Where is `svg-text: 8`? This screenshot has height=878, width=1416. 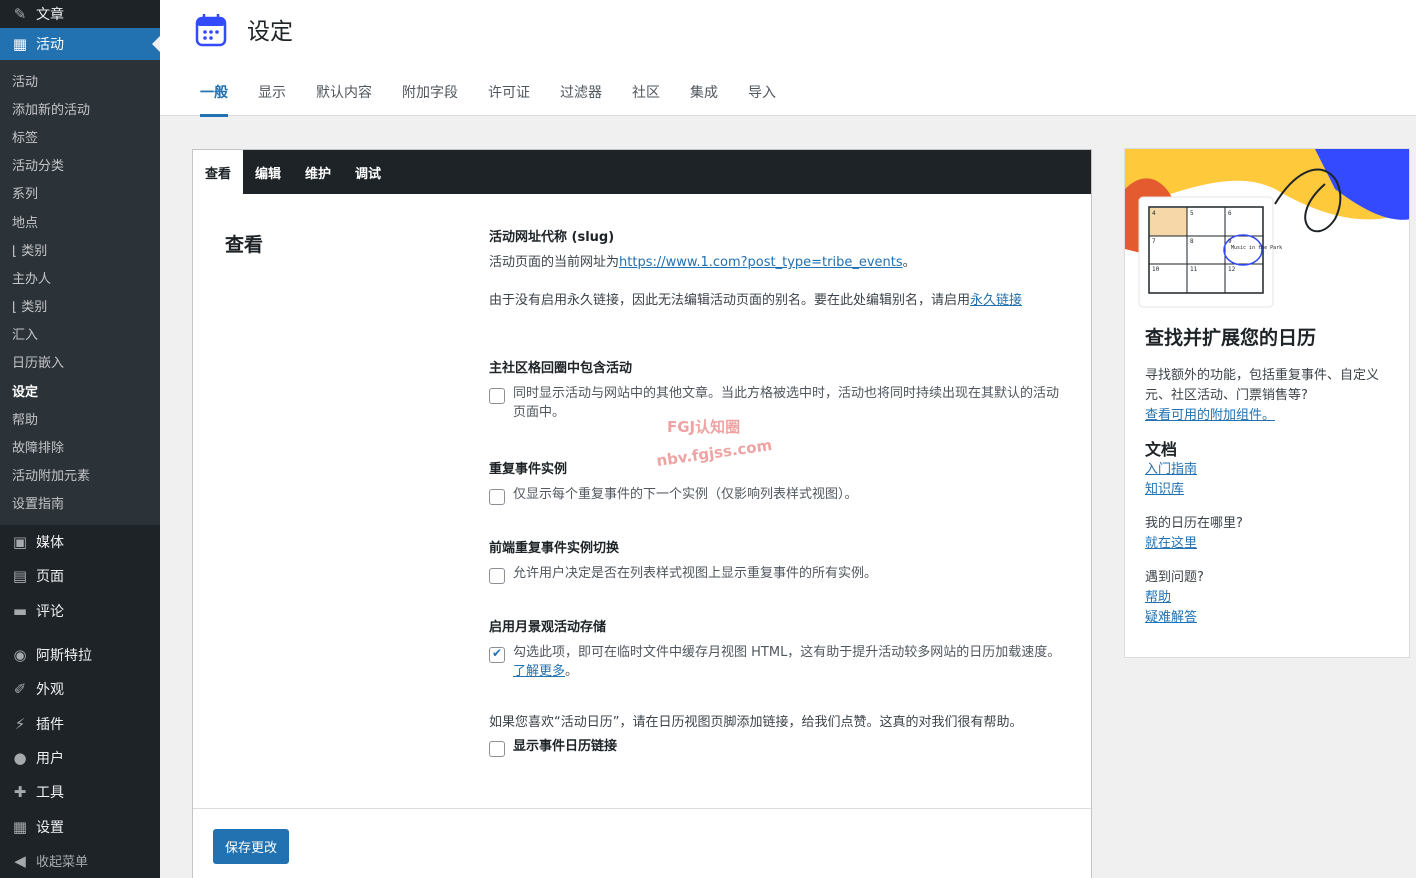
svg-text: 8 is located at coordinates (1192, 241).